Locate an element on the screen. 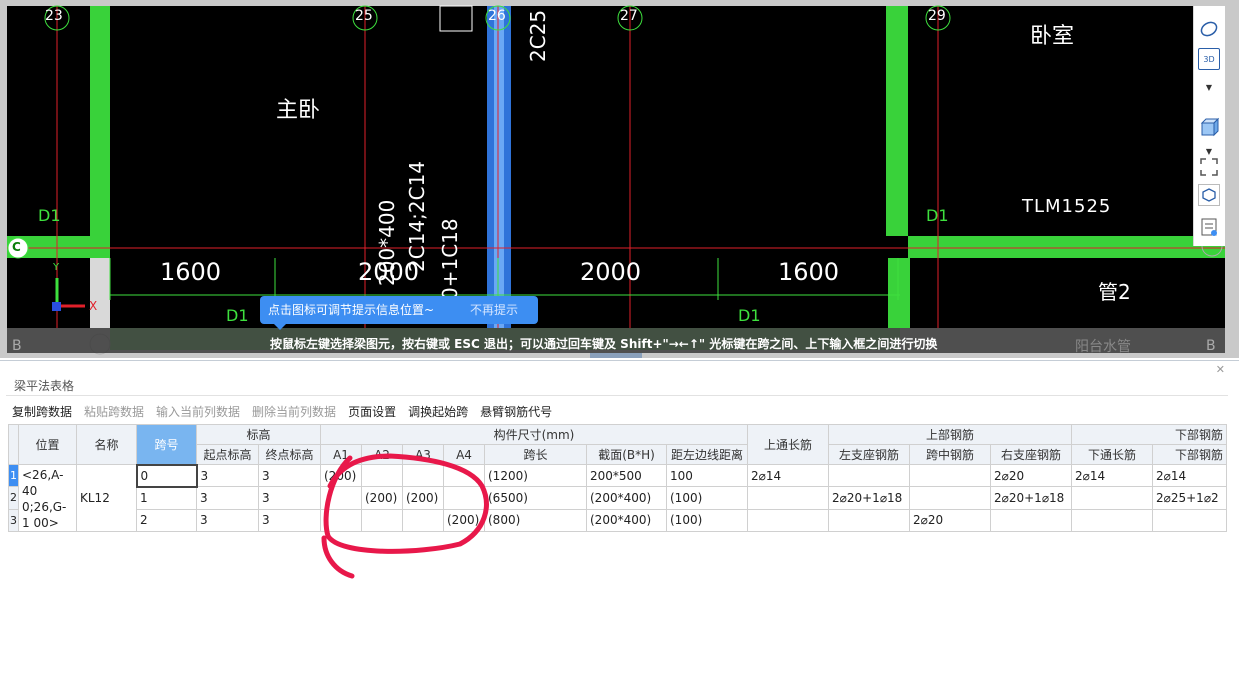 This screenshot has width=1239, height=689. view-cube-icon is located at coordinates (1209, 127).